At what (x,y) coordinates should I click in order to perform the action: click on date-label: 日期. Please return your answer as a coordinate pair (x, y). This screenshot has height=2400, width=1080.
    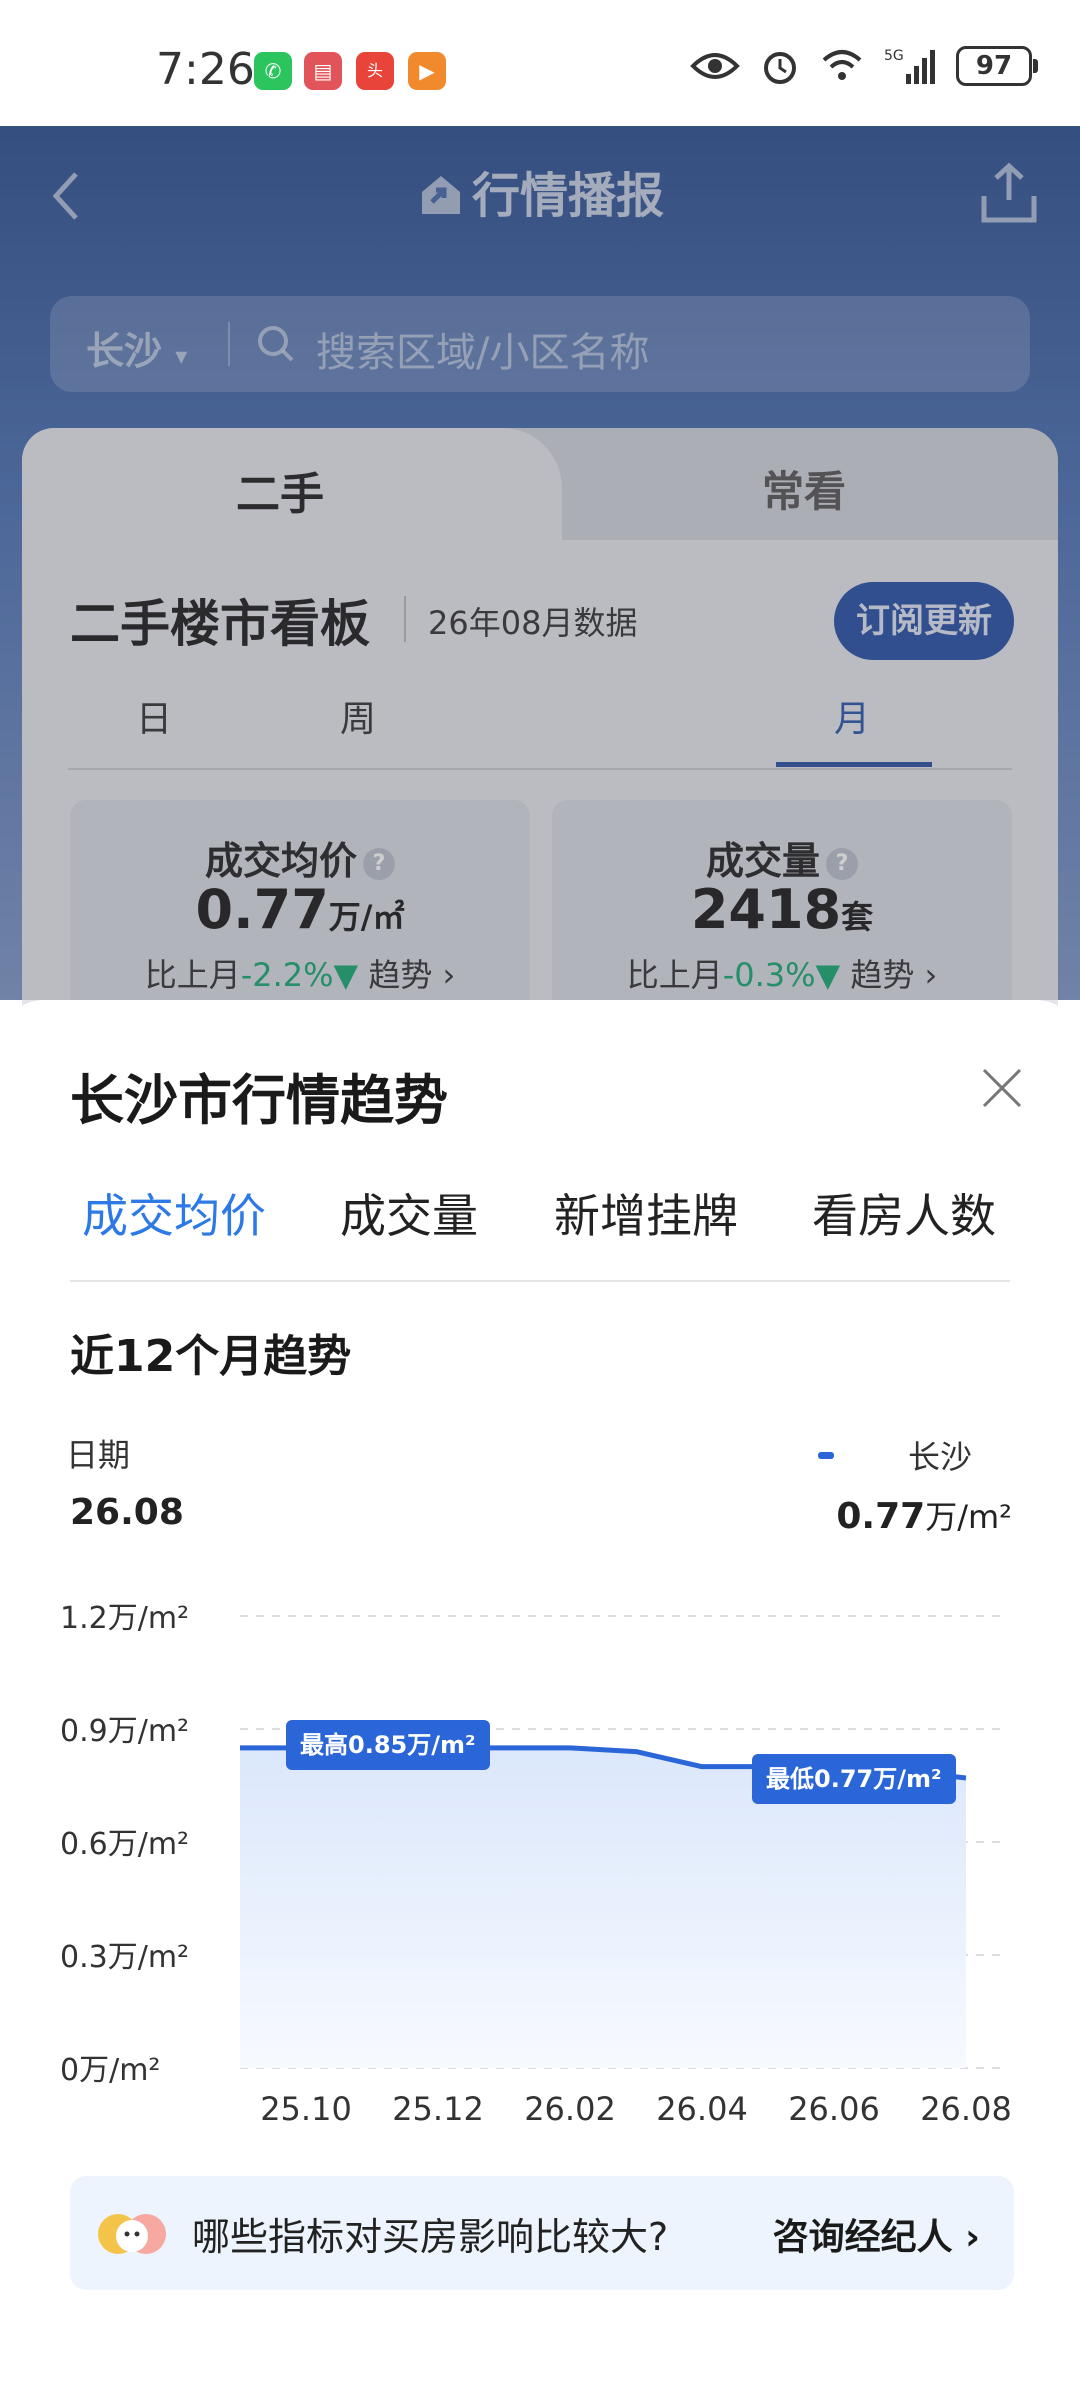
    Looking at the image, I should click on (98, 1455).